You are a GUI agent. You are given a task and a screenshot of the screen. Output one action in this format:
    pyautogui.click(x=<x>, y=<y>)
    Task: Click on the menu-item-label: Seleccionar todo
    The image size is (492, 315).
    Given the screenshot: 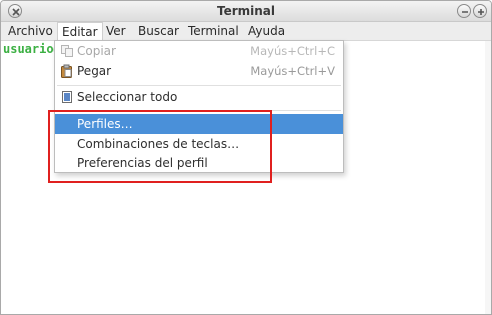 What is the action you would take?
    pyautogui.click(x=127, y=97)
    